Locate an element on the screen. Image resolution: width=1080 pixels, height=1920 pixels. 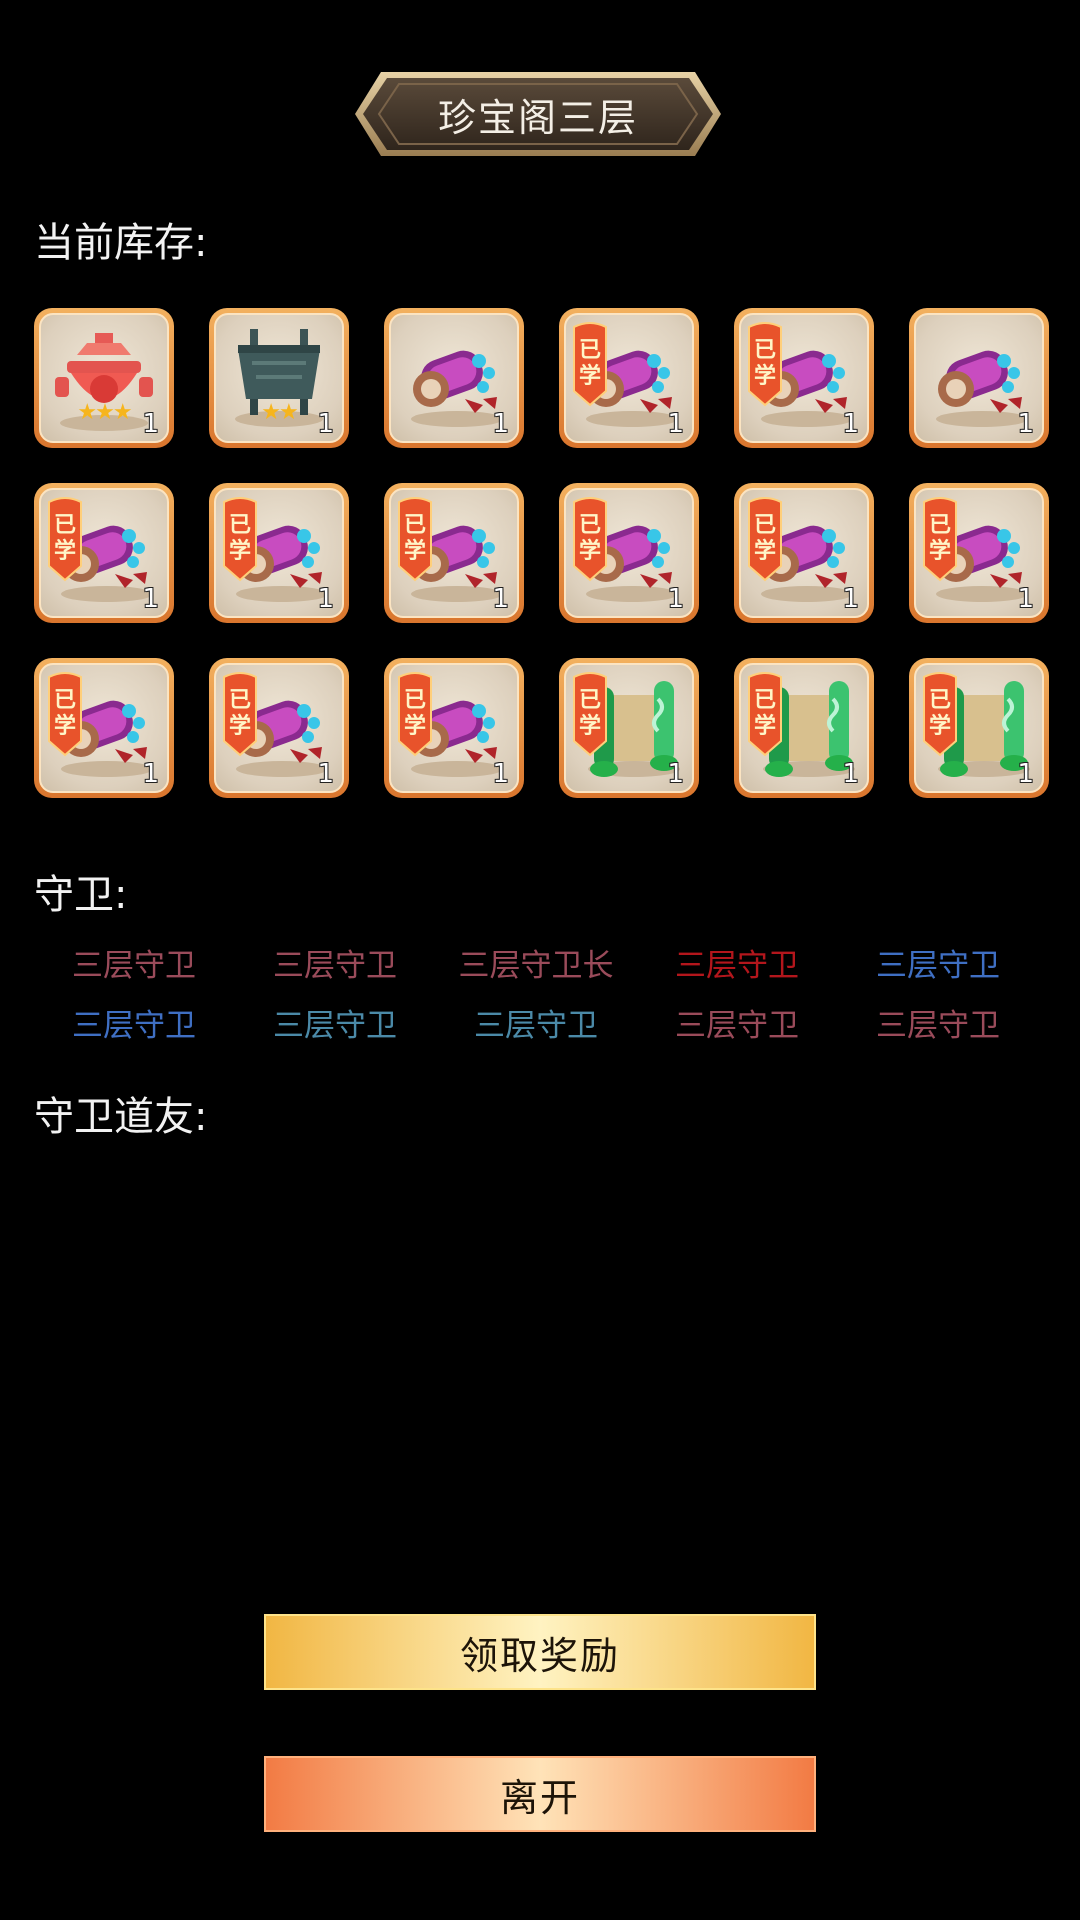
claim-reward-label: 领取奖励 is located at coordinates (539, 1655).